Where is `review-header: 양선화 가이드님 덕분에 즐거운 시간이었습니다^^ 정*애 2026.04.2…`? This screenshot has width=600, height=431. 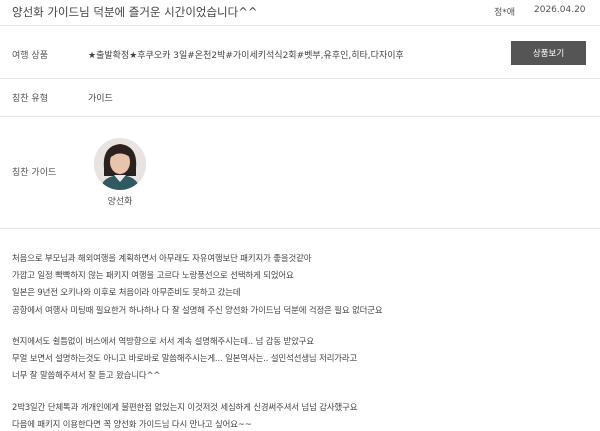
review-header: 양선화 가이드님 덕분에 즐거운 시간이었습니다^^ 정*애 2026.04.2… is located at coordinates (300, 13).